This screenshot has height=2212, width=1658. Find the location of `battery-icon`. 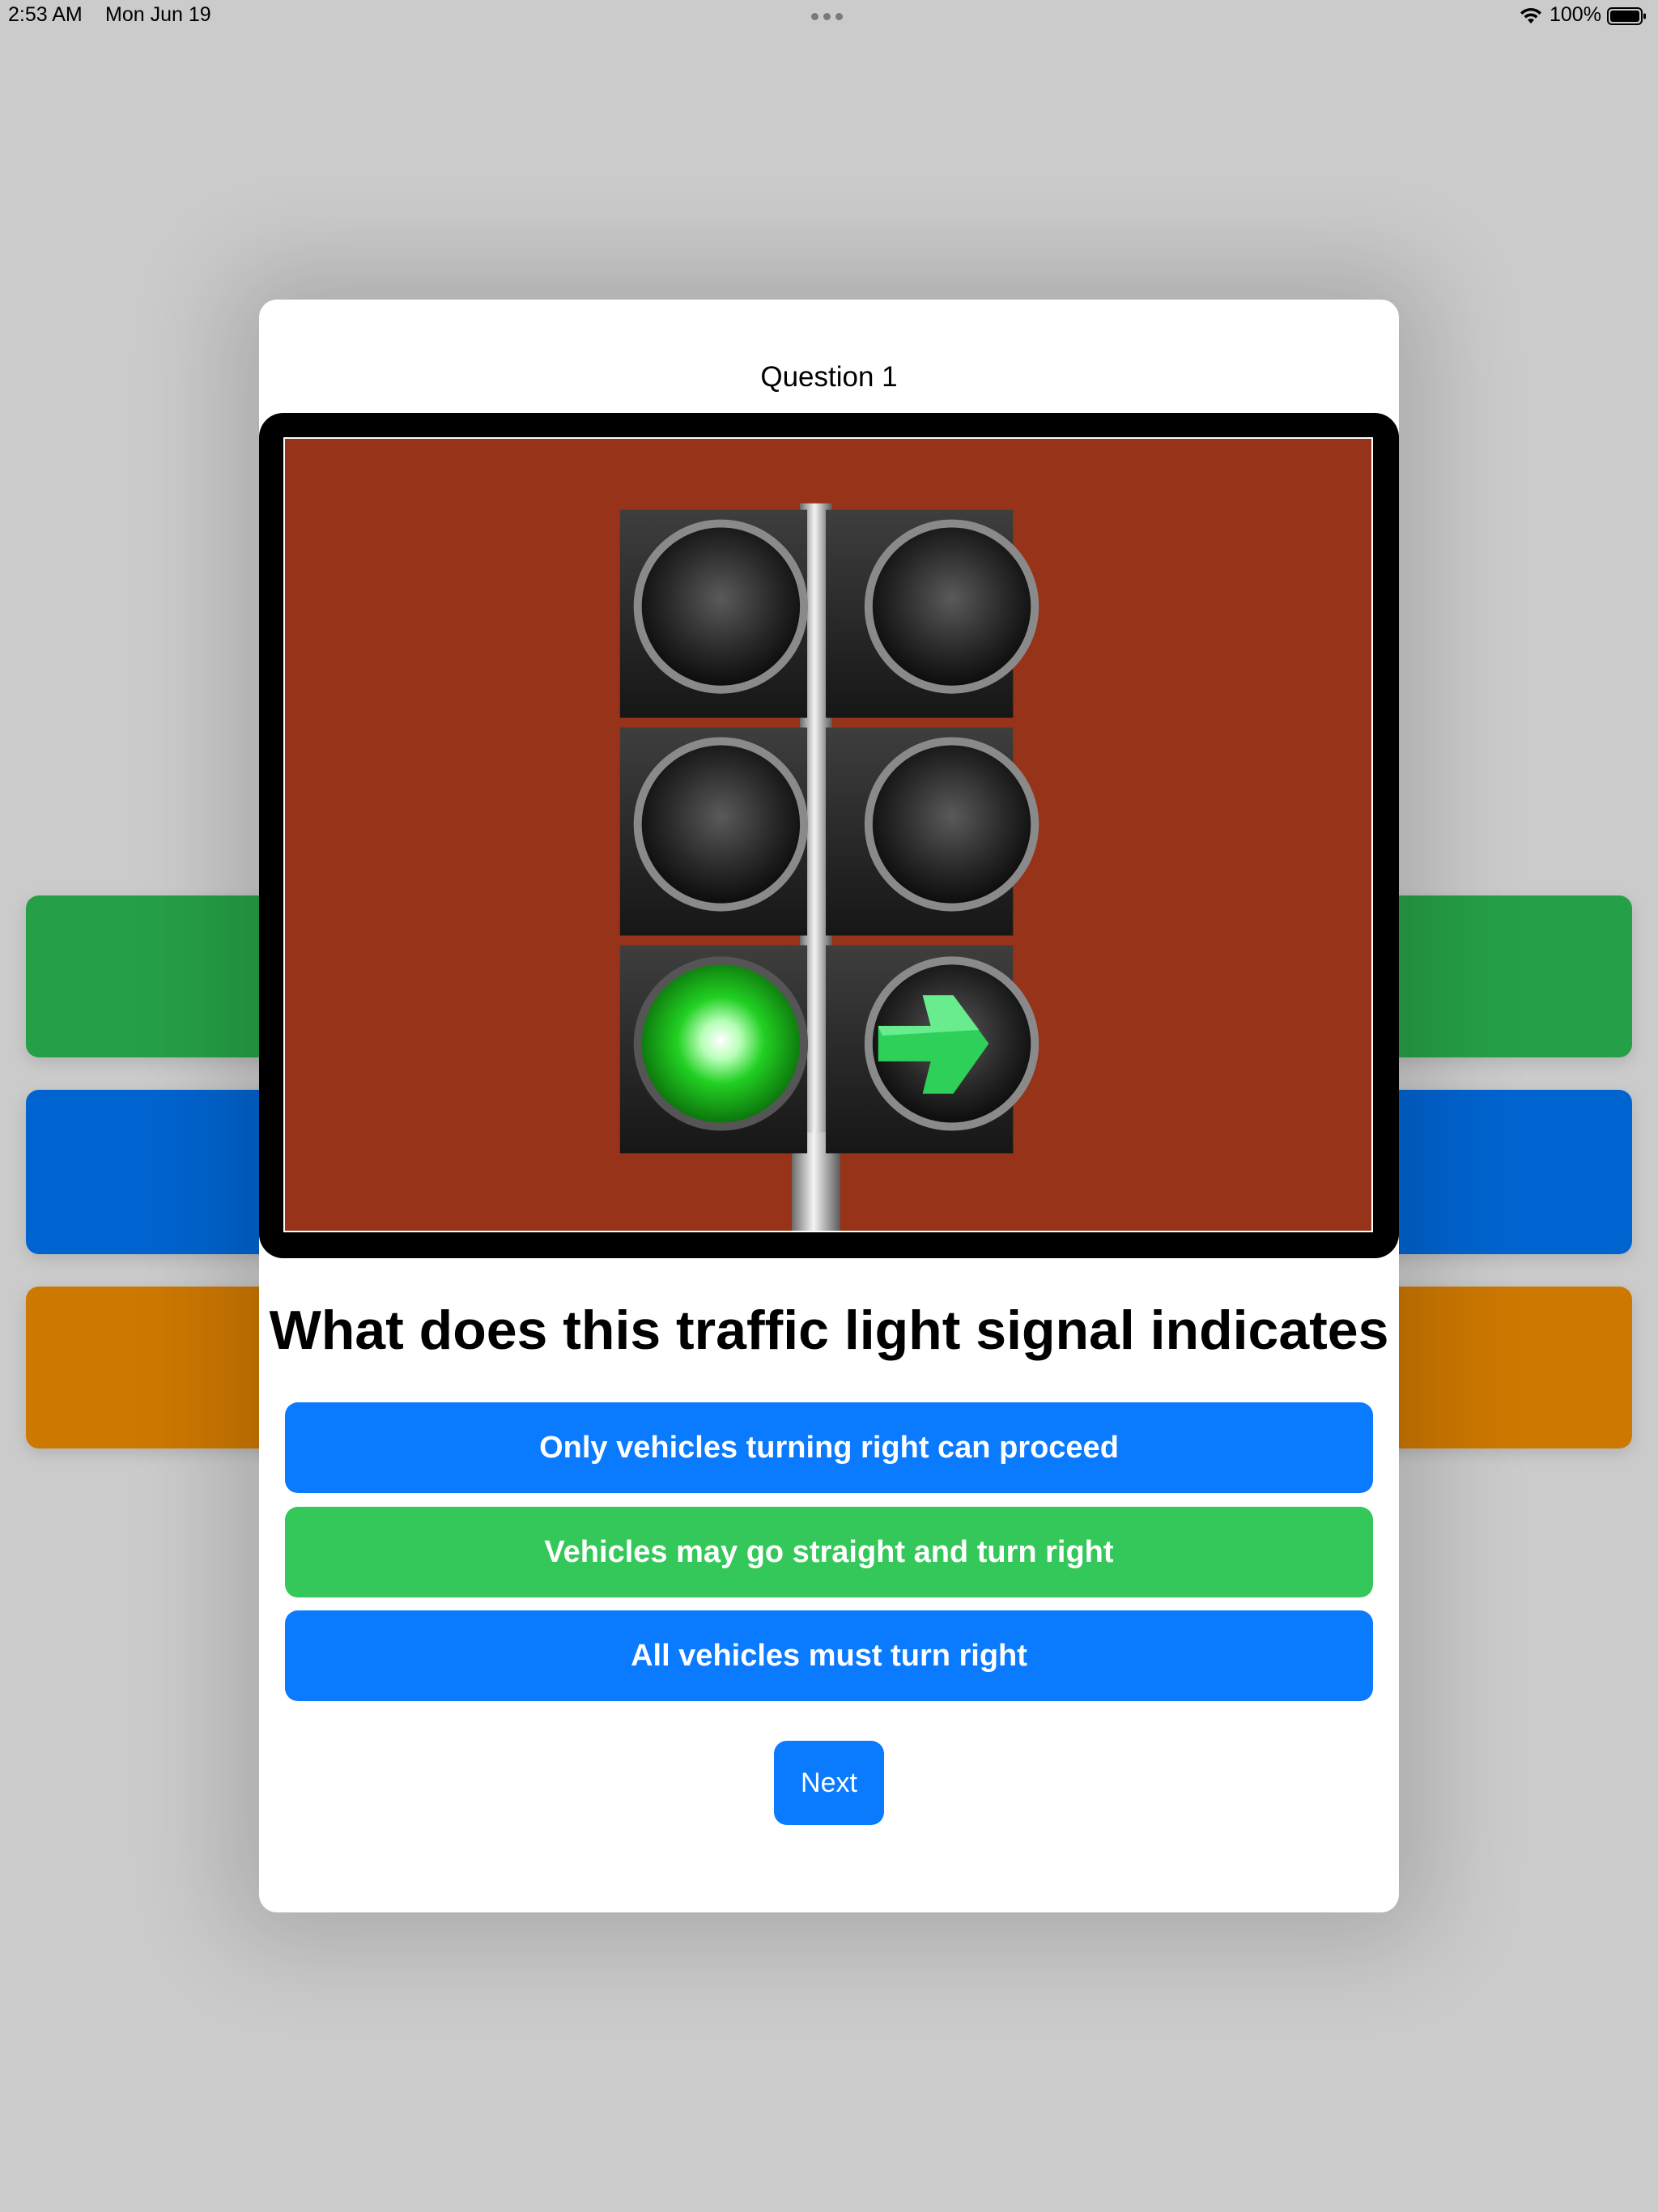

battery-icon is located at coordinates (1626, 16).